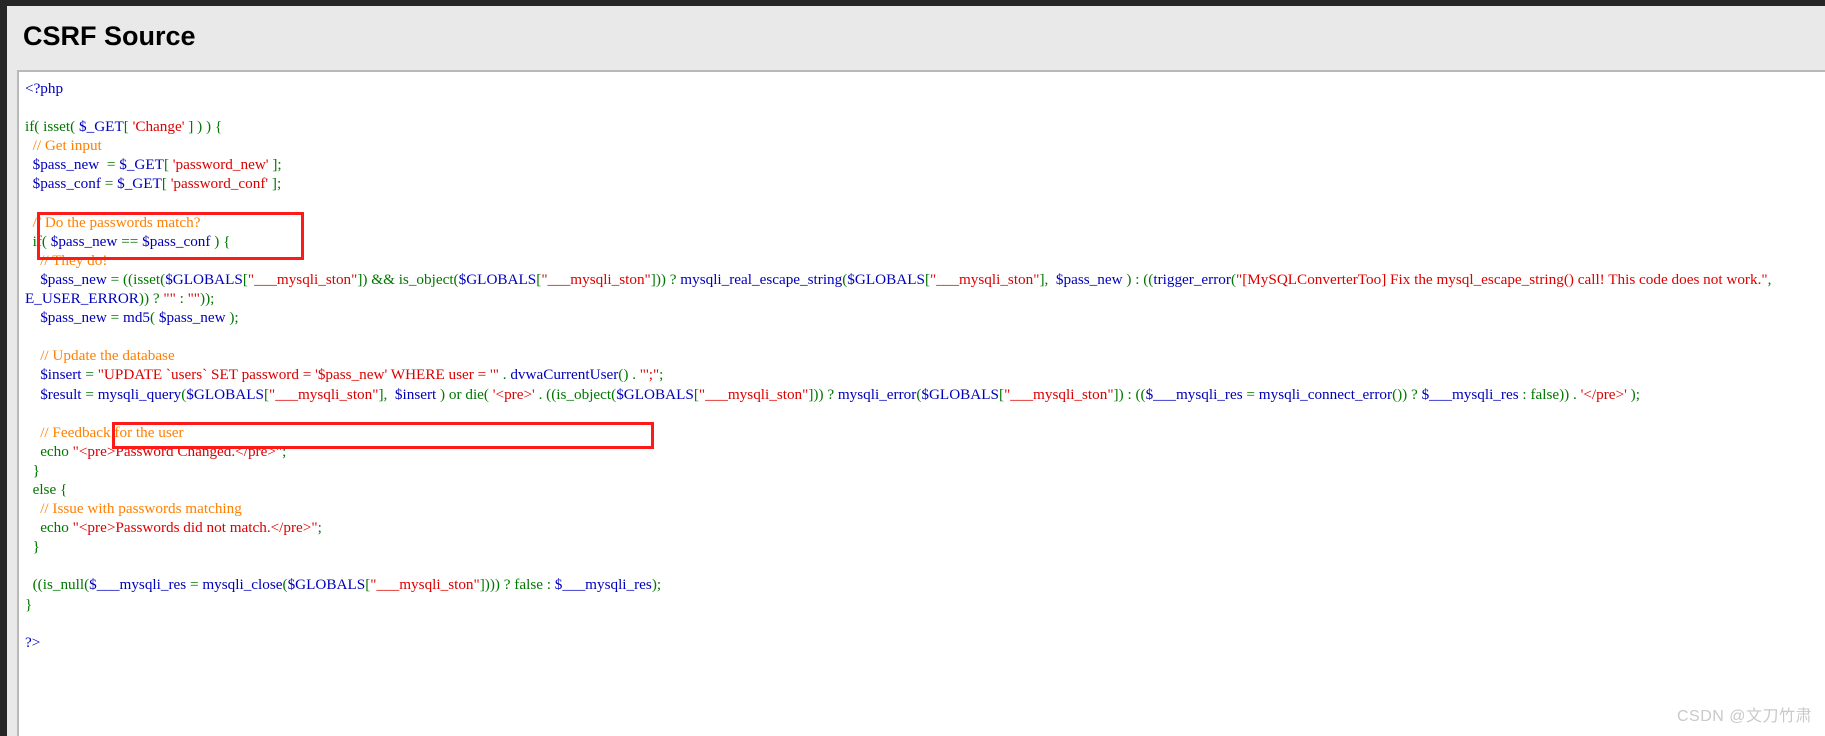  I want to click on code-token-kw: ] ) ) {, so click(203, 127).